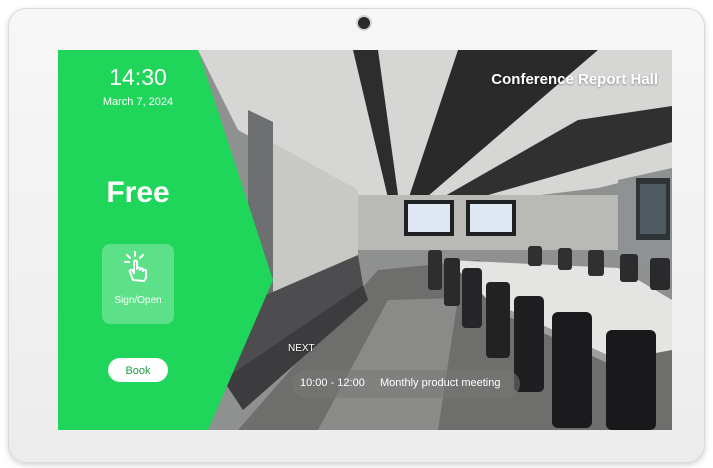 Image resolution: width=713 pixels, height=468 pixels. I want to click on next-meeting-bar: 10:00 - 12:00 Monthly product meeting, so click(406, 384).